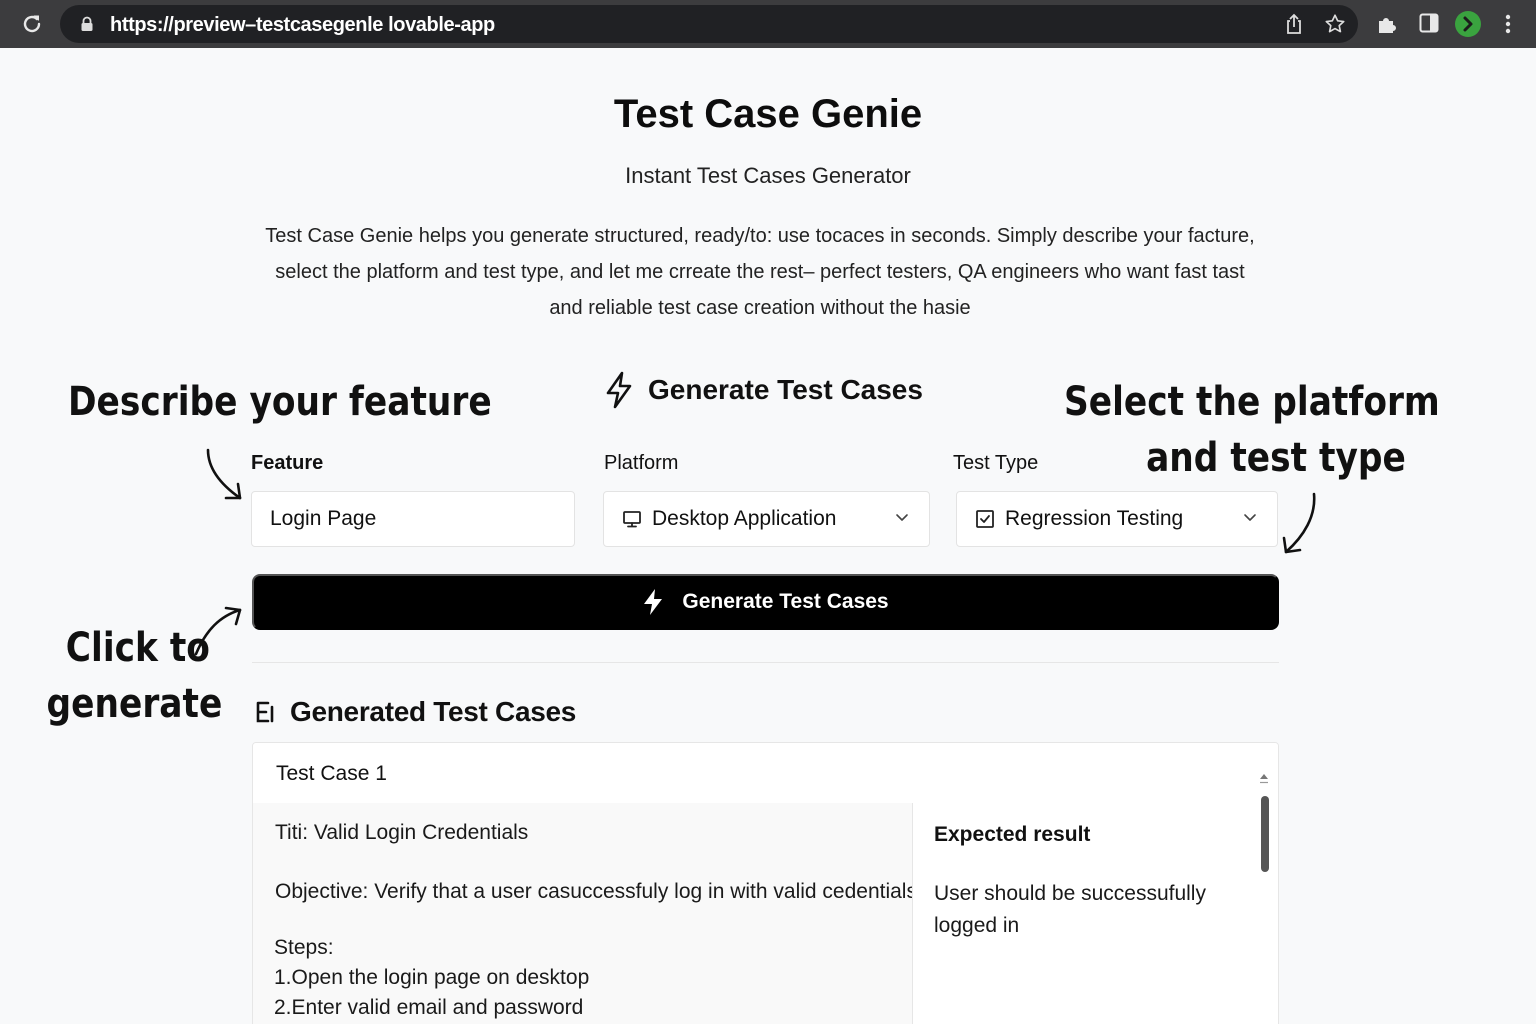 The image size is (1536, 1024). Describe the element at coordinates (32, 24) in the screenshot. I see `reload-icon` at that location.